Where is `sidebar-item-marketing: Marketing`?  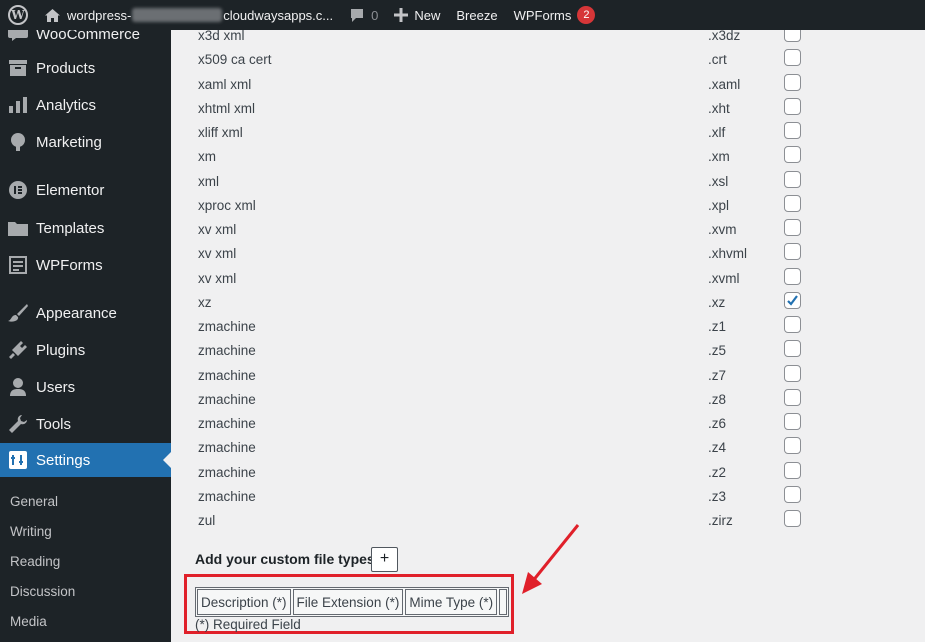
sidebar-item-marketing: Marketing is located at coordinates (85, 142).